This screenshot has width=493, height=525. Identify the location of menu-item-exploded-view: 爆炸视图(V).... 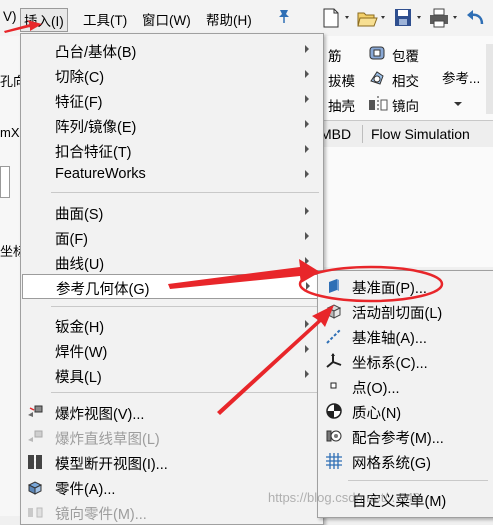
(172, 412).